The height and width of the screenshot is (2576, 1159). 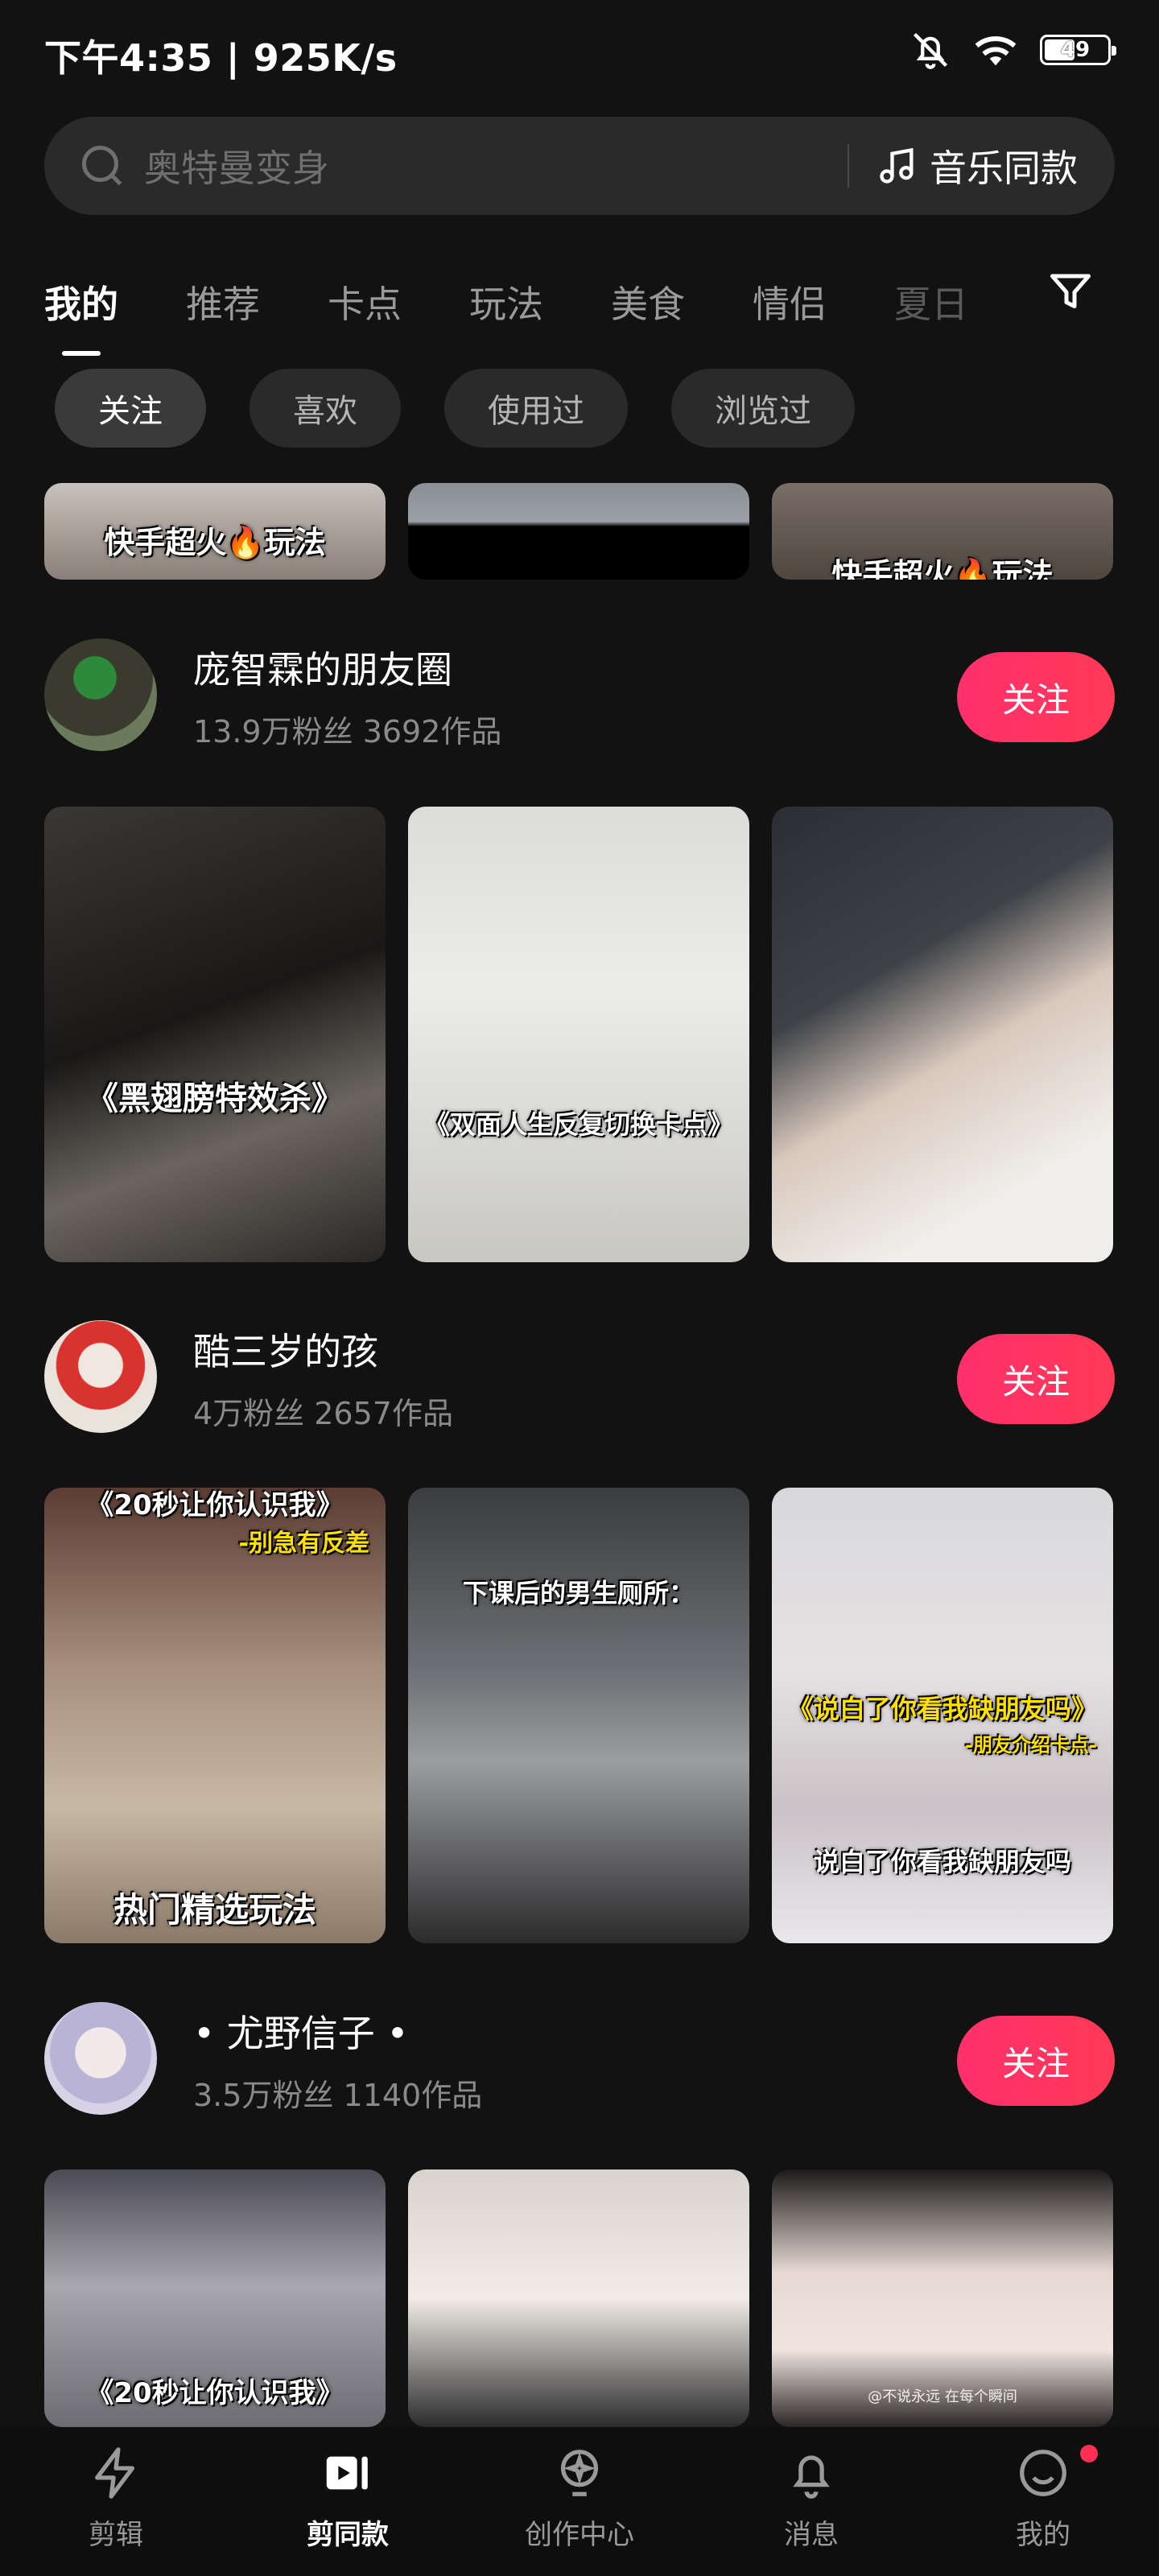 What do you see at coordinates (1004, 168) in the screenshot?
I see `music-same-label: 音乐同款` at bounding box center [1004, 168].